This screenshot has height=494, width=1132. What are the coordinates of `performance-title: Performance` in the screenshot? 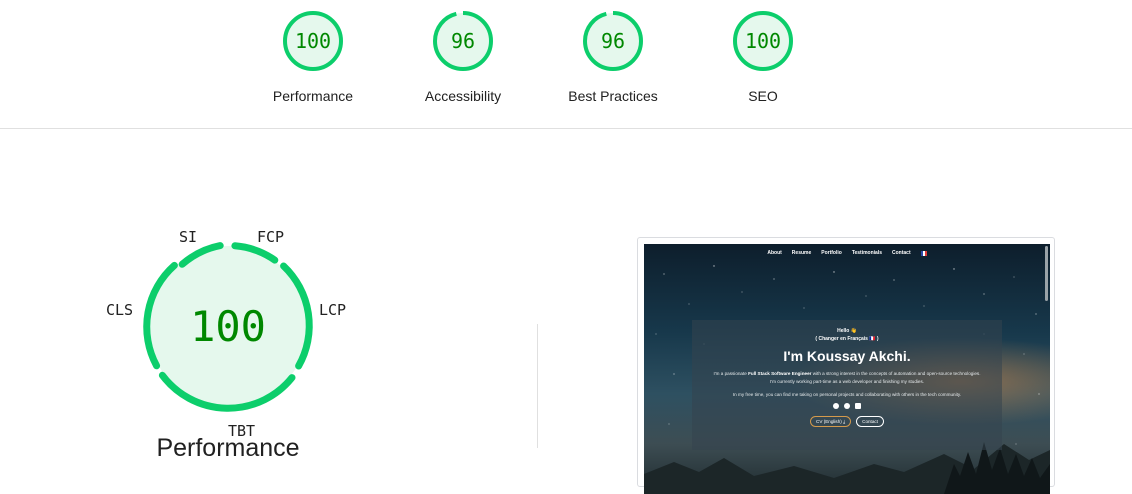 It's located at (228, 448).